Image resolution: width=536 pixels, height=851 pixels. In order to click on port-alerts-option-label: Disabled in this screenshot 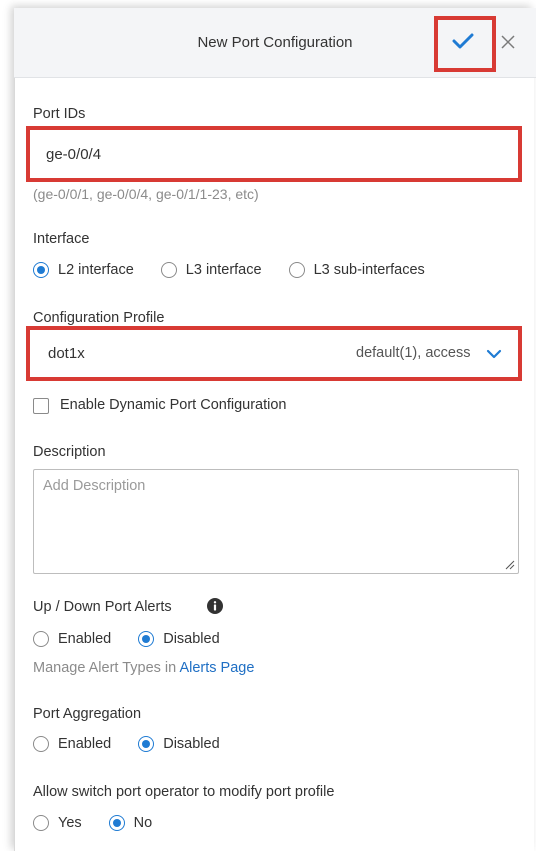, I will do `click(191, 639)`.